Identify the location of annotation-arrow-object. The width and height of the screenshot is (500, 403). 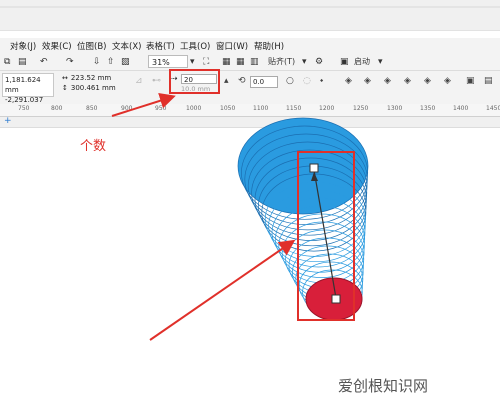
(222, 290).